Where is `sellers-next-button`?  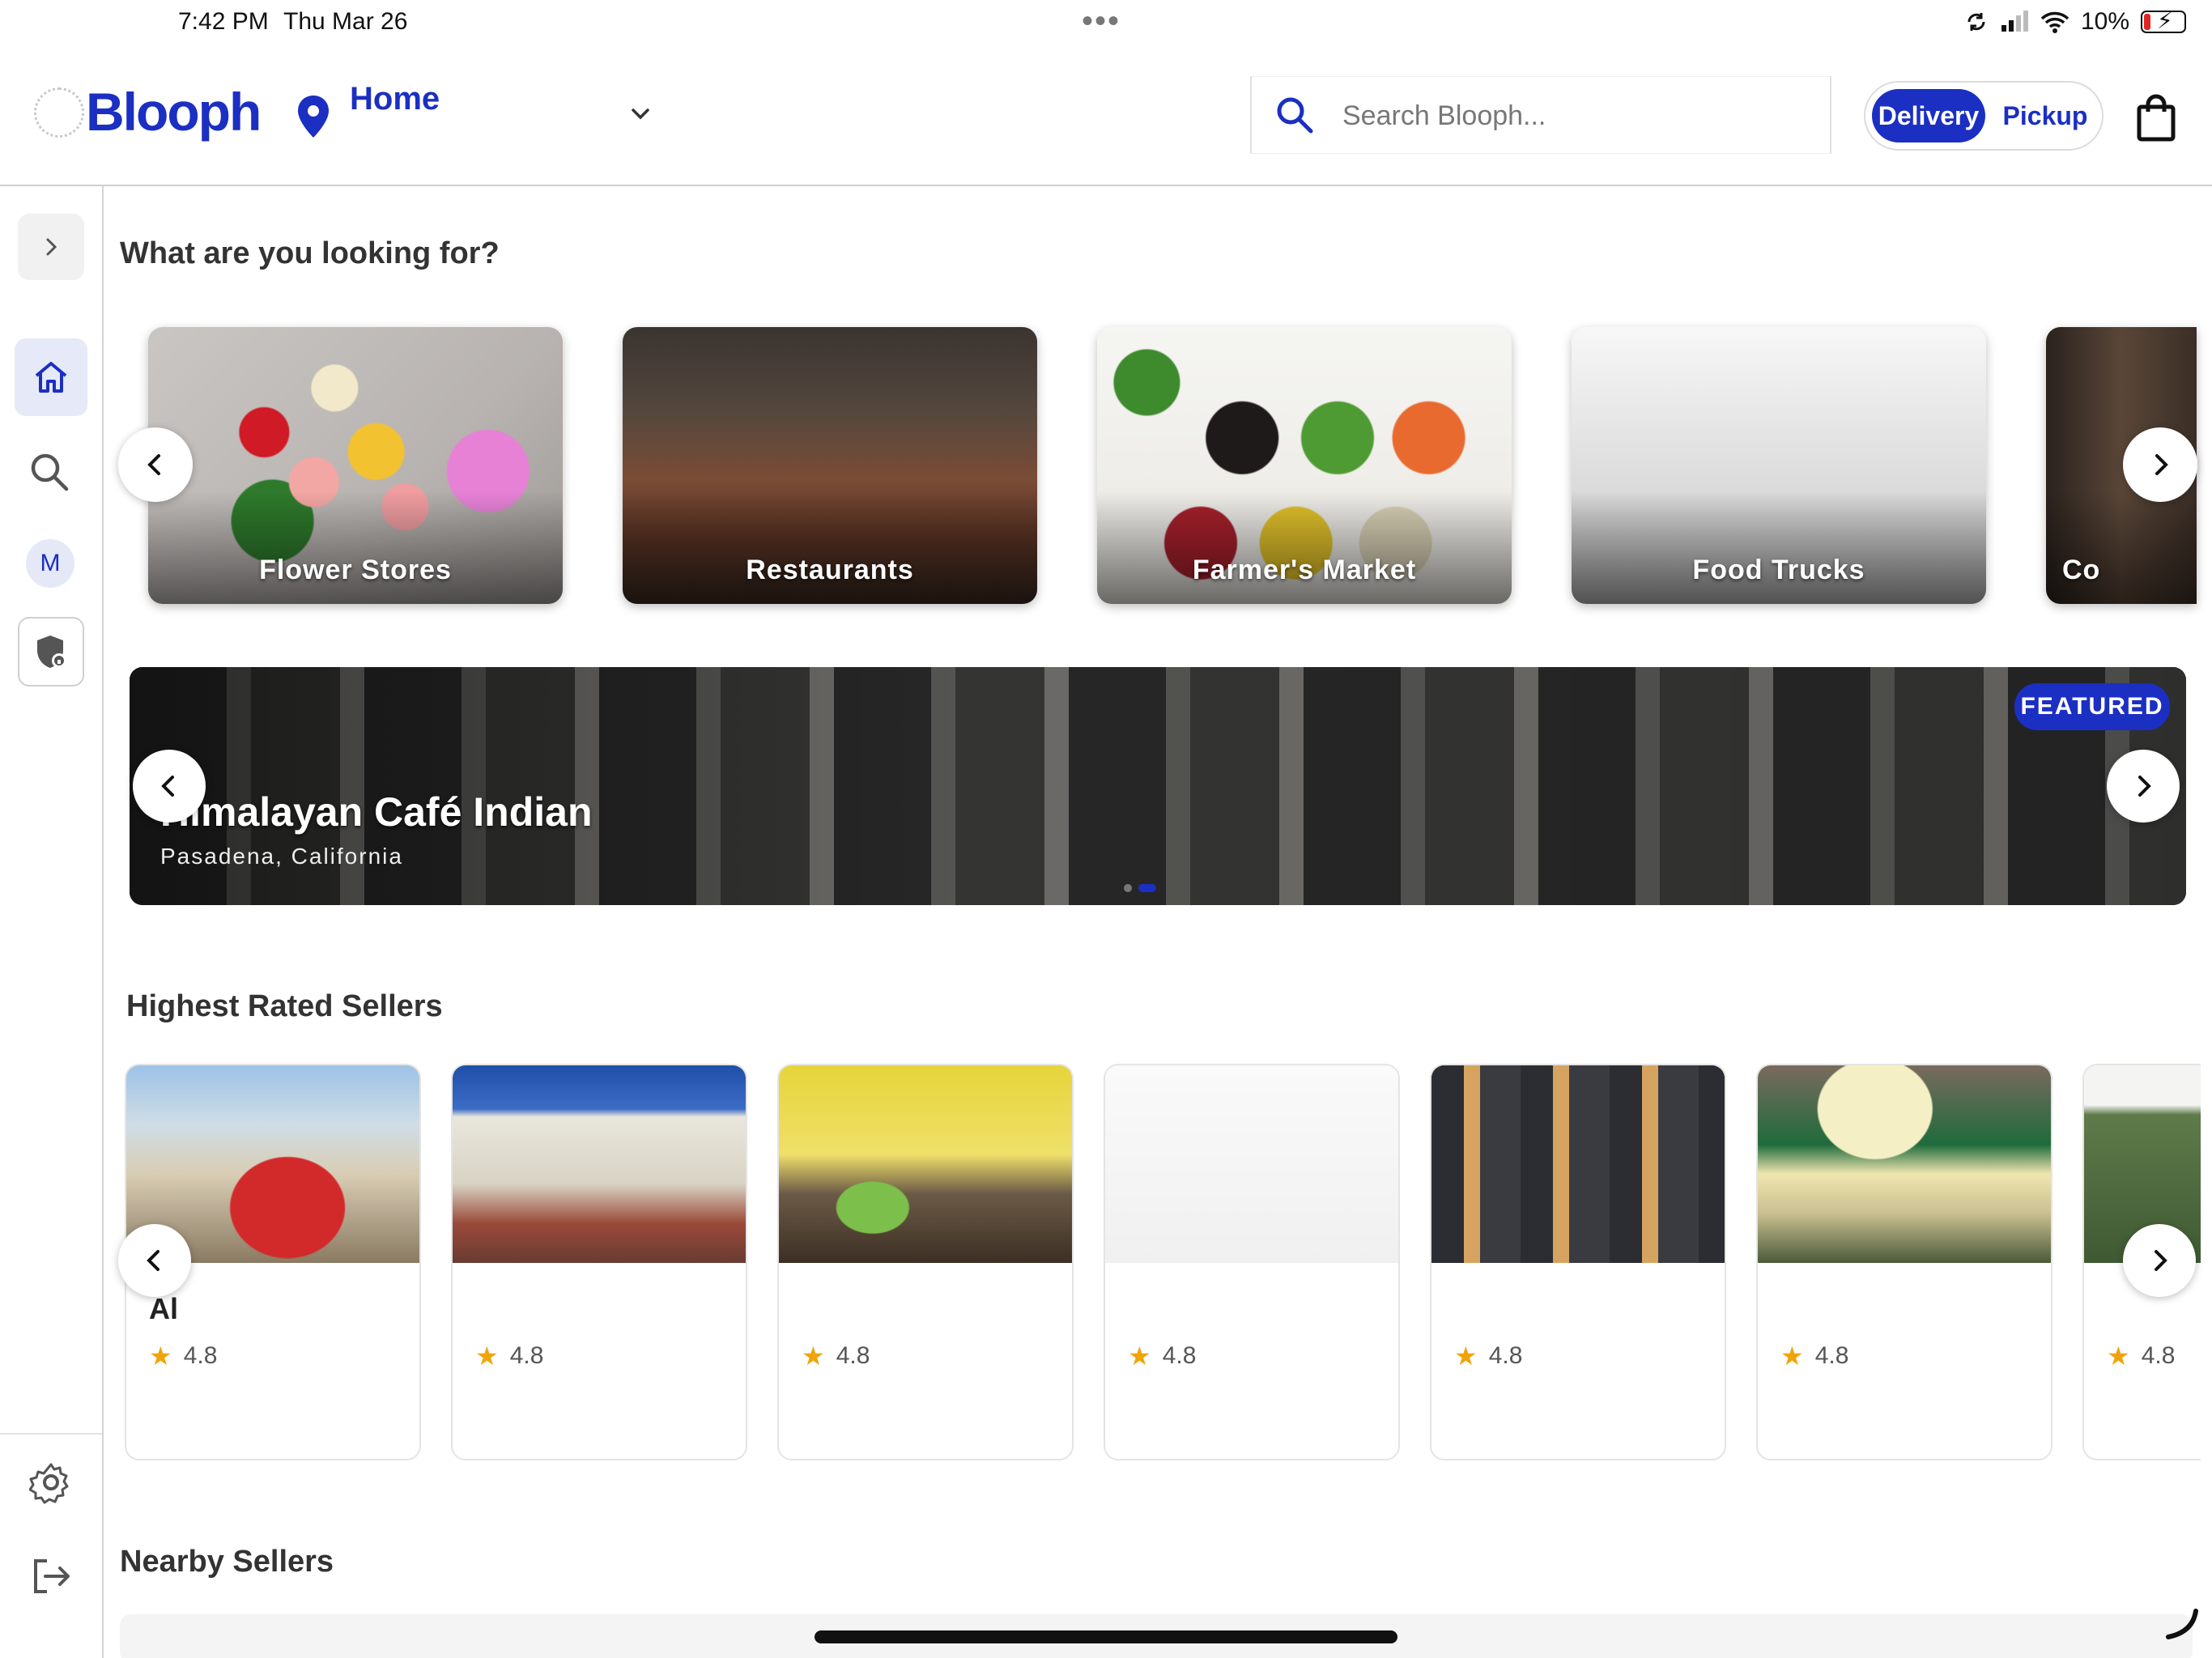 sellers-next-button is located at coordinates (2160, 1260).